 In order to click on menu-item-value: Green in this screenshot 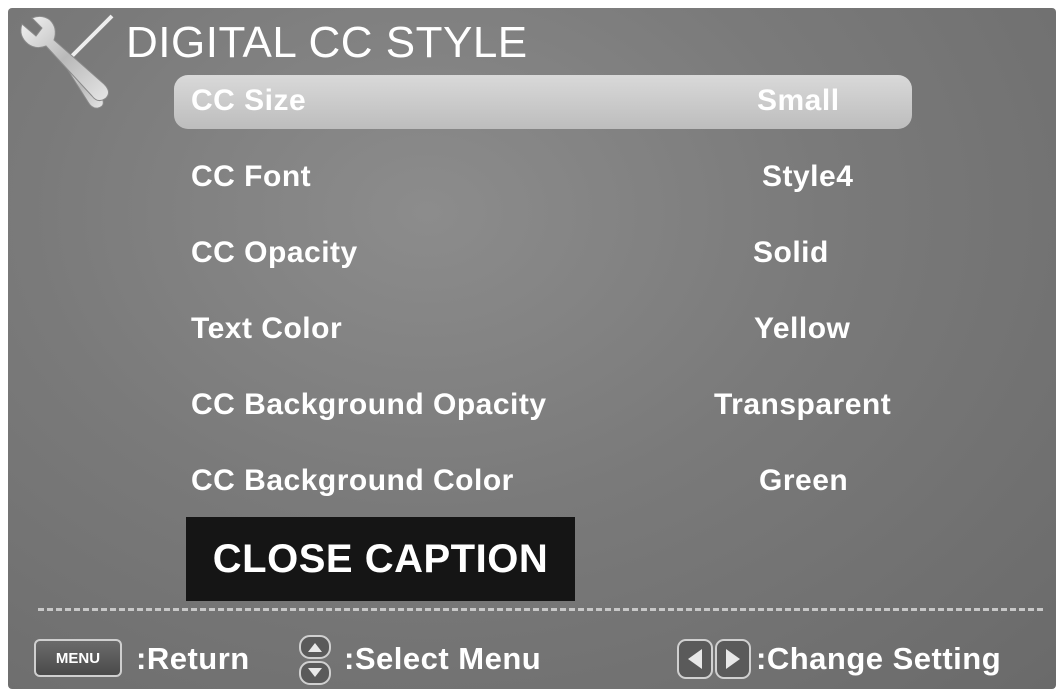, I will do `click(804, 480)`.